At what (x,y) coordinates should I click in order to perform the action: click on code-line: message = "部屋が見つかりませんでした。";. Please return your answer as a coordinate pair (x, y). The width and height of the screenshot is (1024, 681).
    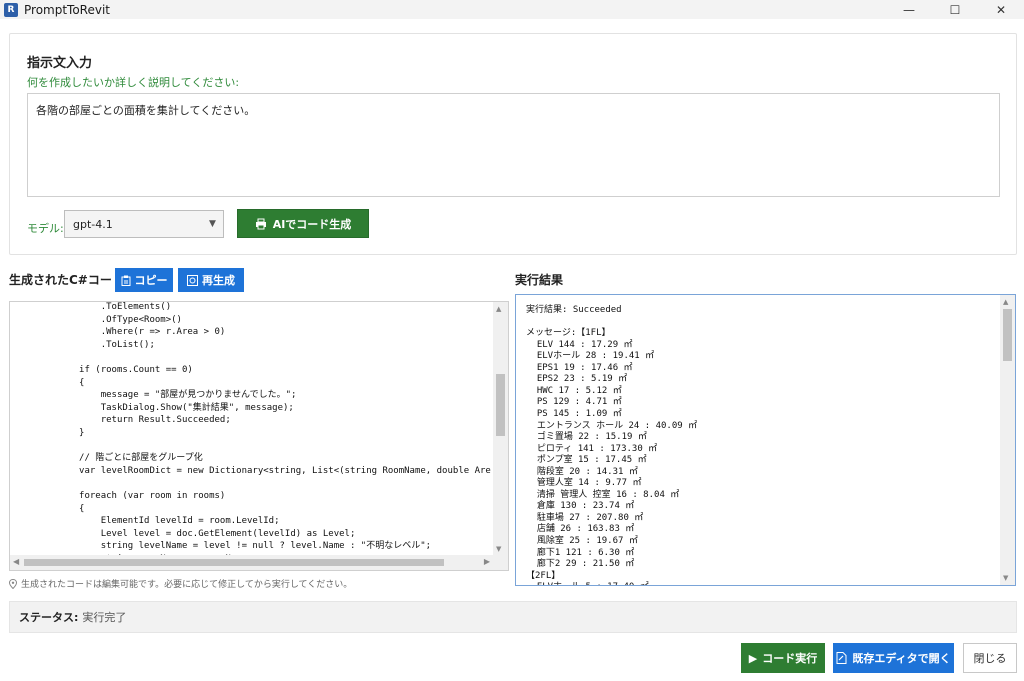
    Looking at the image, I should click on (155, 395).